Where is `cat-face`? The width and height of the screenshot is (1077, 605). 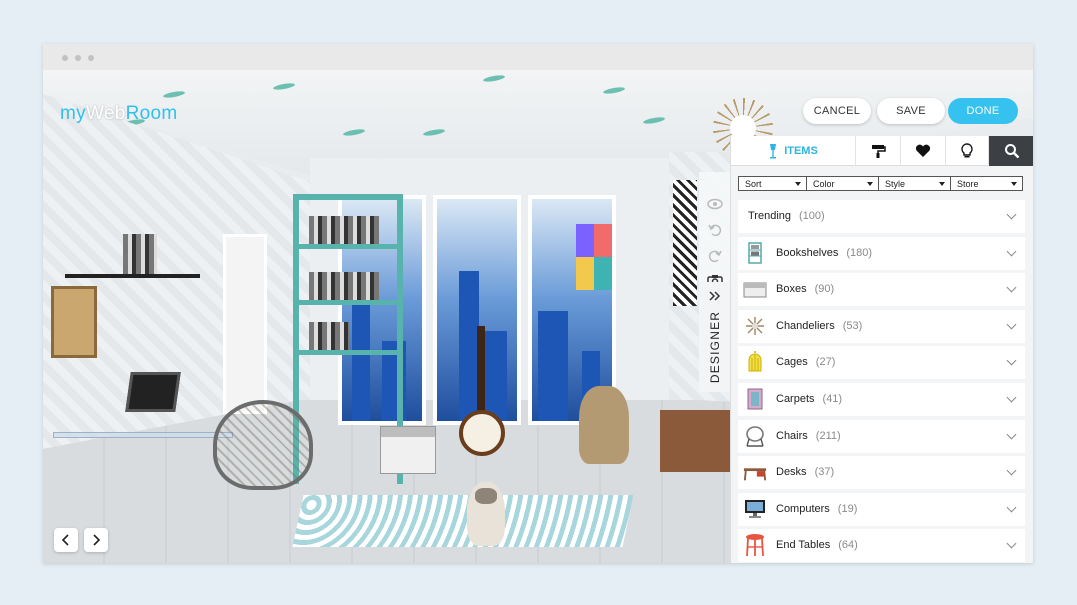 cat-face is located at coordinates (486, 496).